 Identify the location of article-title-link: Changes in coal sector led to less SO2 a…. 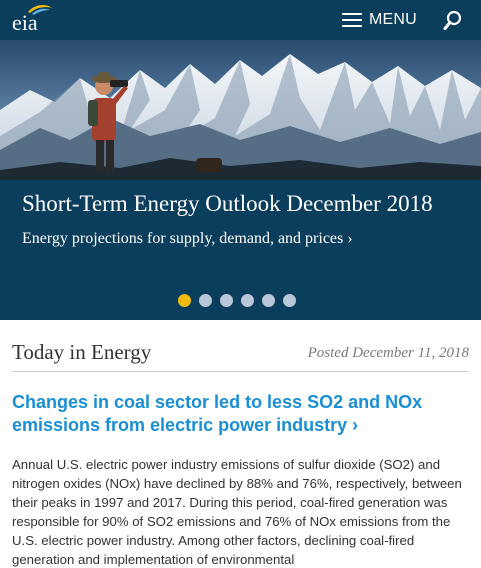
(242, 414).